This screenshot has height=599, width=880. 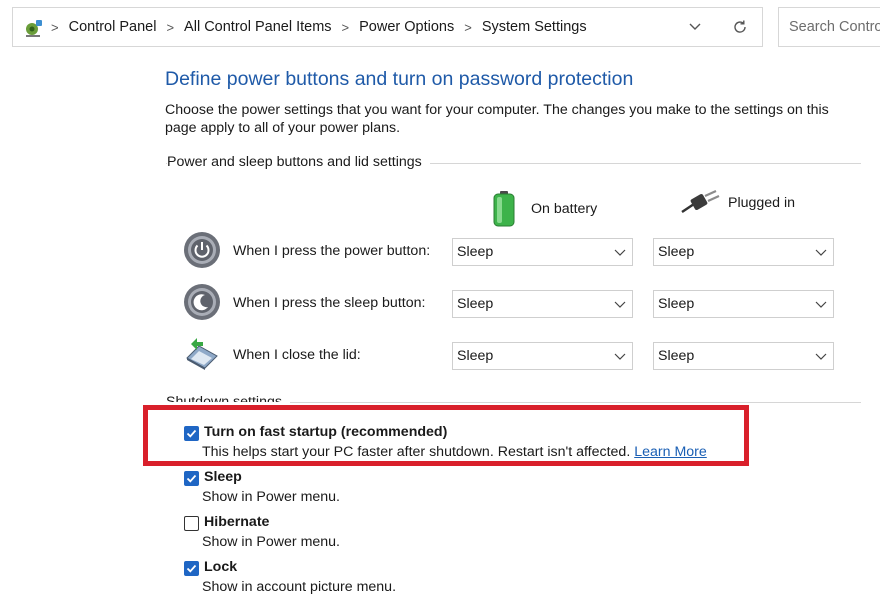 What do you see at coordinates (223, 477) in the screenshot?
I see `sleep-title: Sleep` at bounding box center [223, 477].